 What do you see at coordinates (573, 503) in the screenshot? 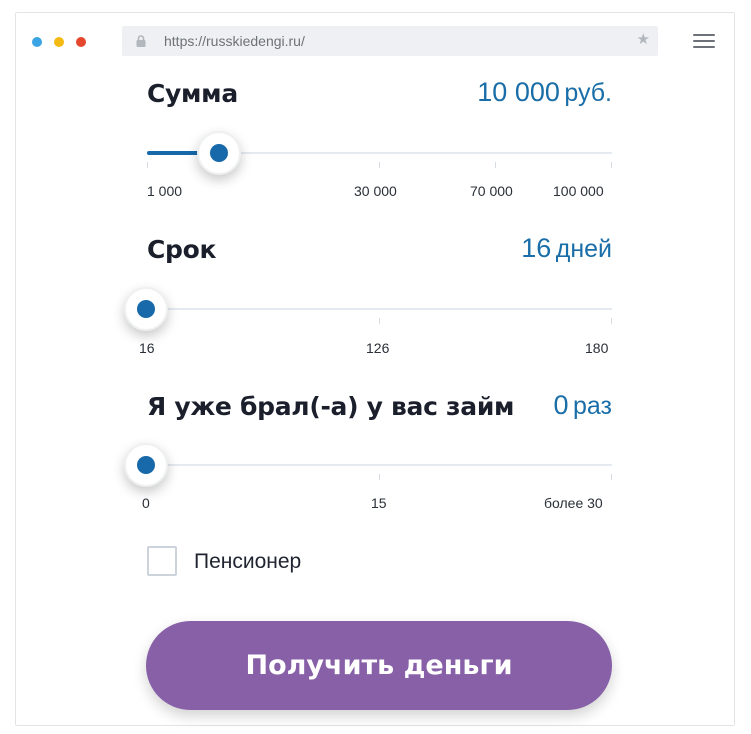
I see `loans-tick-label: более 30` at bounding box center [573, 503].